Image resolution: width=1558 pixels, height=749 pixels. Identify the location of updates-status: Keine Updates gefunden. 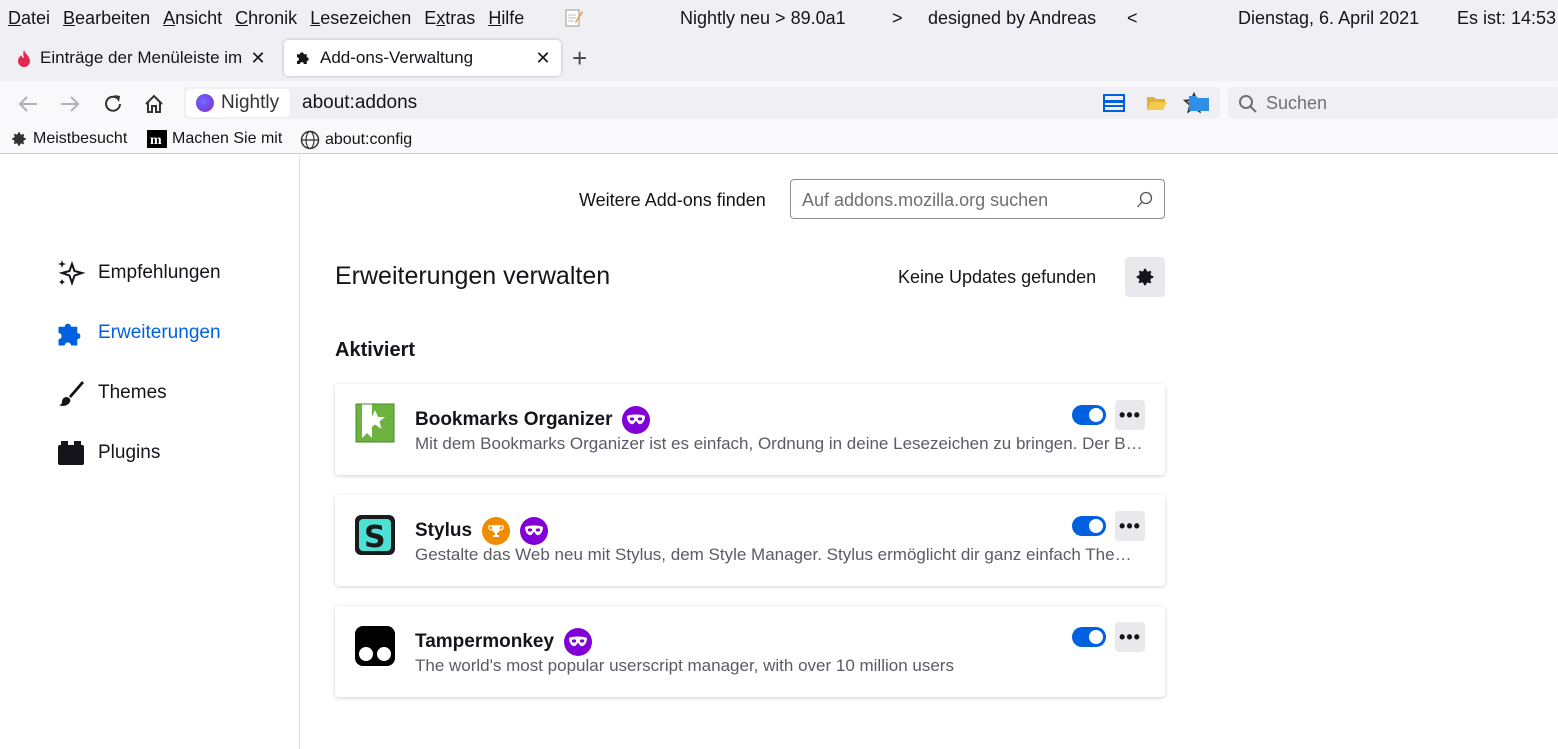
(997, 277).